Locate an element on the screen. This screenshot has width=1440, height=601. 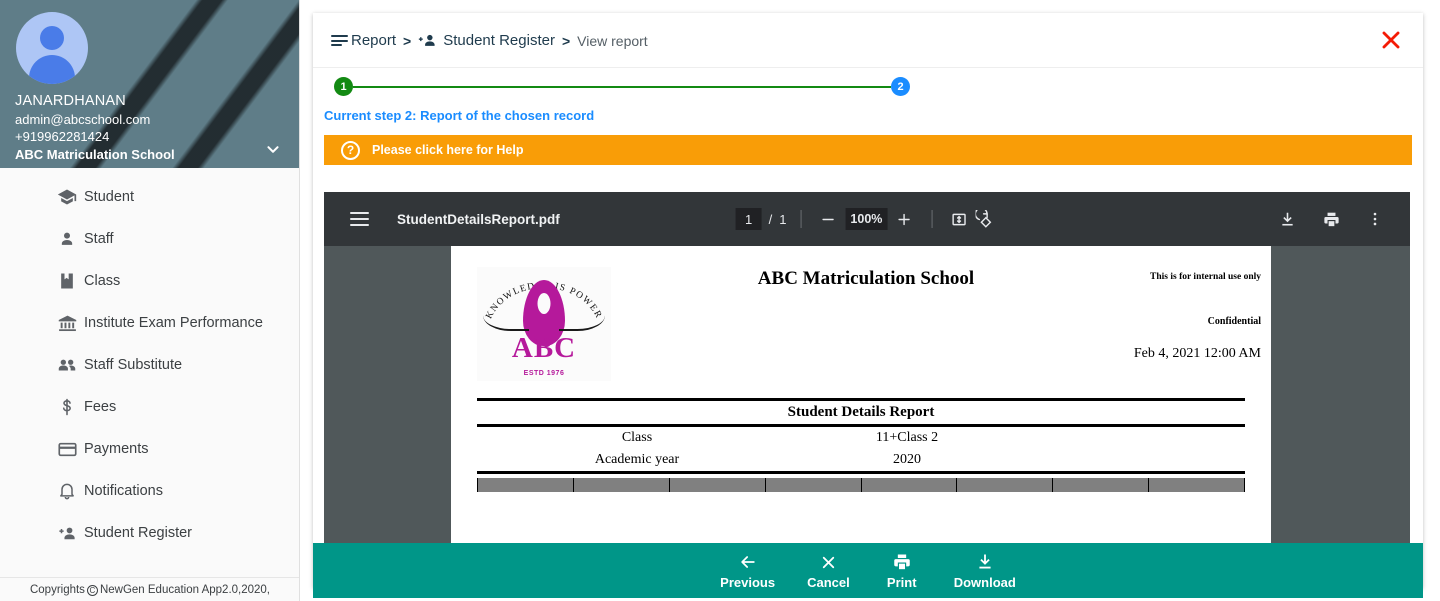
stepper-step-2: 2 is located at coordinates (900, 86).